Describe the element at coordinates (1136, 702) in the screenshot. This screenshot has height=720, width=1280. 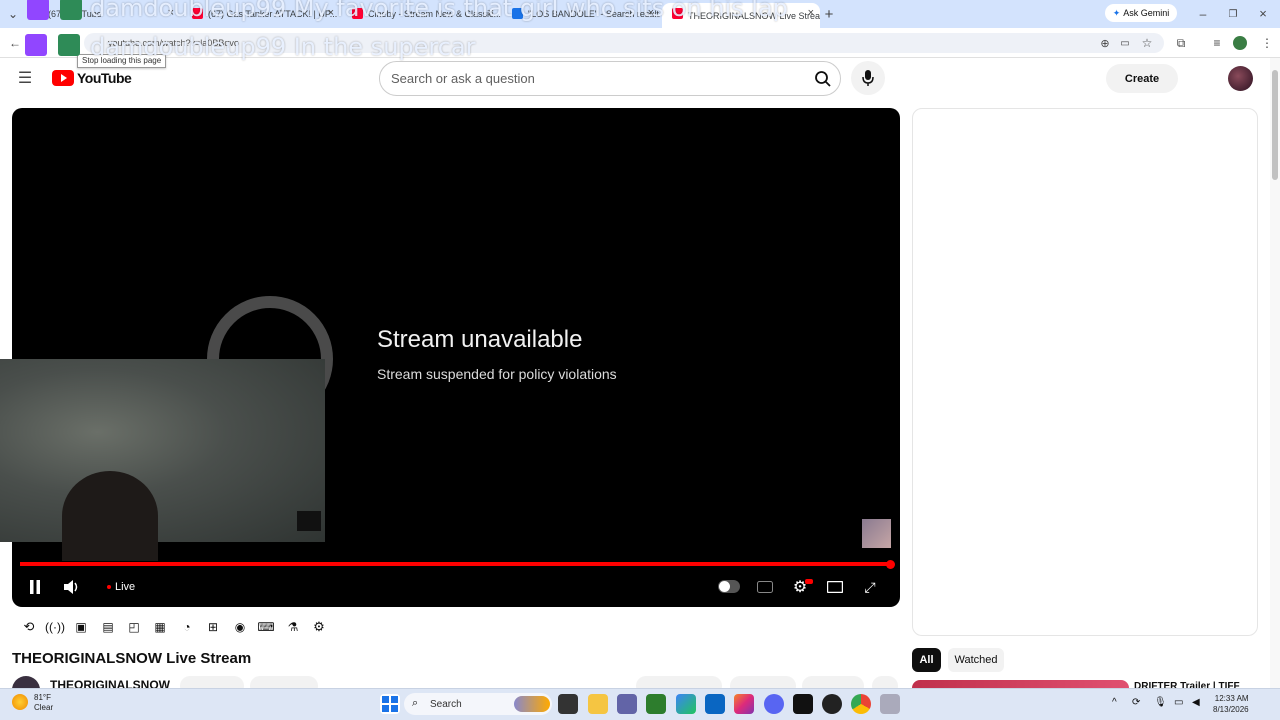
I see `sync-icon: ⟳` at that location.